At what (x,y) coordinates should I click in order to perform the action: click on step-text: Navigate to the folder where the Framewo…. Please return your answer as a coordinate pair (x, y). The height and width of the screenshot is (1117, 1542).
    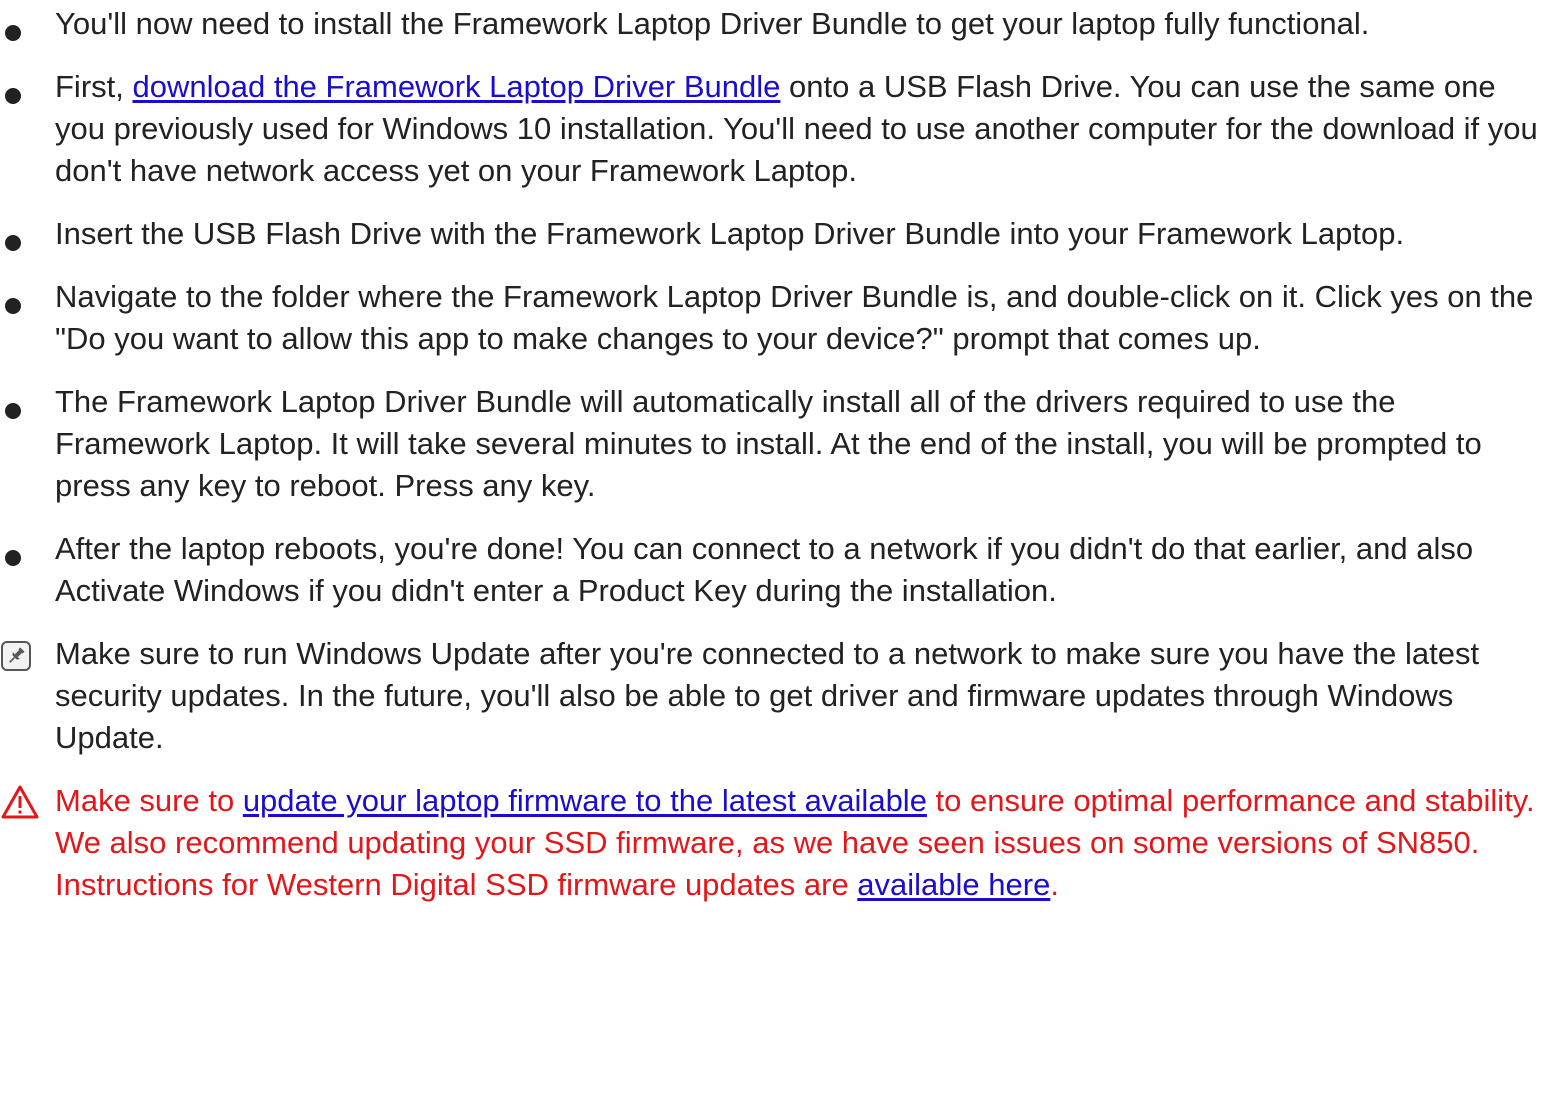
    Looking at the image, I should click on (794, 317).